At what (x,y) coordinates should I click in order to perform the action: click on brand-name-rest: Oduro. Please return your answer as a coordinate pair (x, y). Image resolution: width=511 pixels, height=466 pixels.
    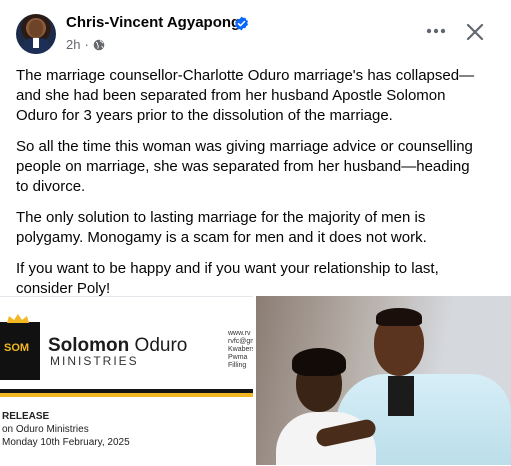
    Looking at the image, I should click on (158, 345).